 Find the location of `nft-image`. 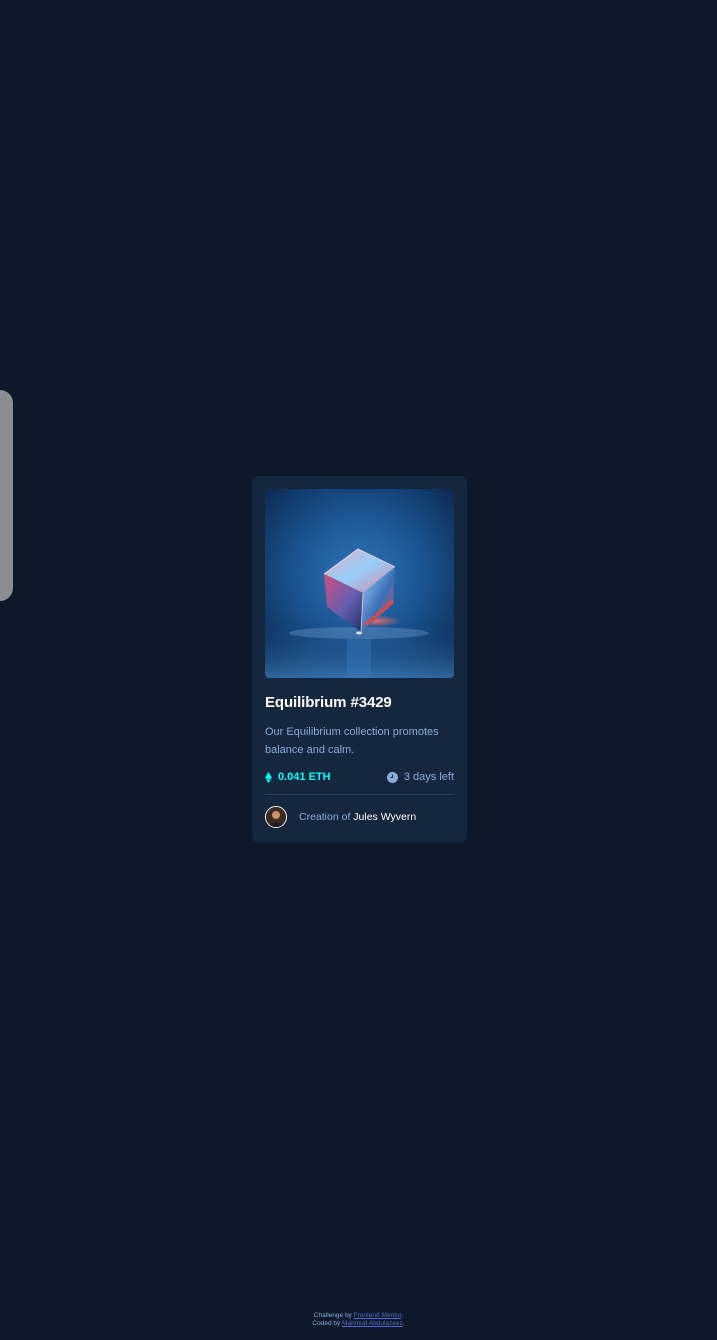

nft-image is located at coordinates (359, 583).